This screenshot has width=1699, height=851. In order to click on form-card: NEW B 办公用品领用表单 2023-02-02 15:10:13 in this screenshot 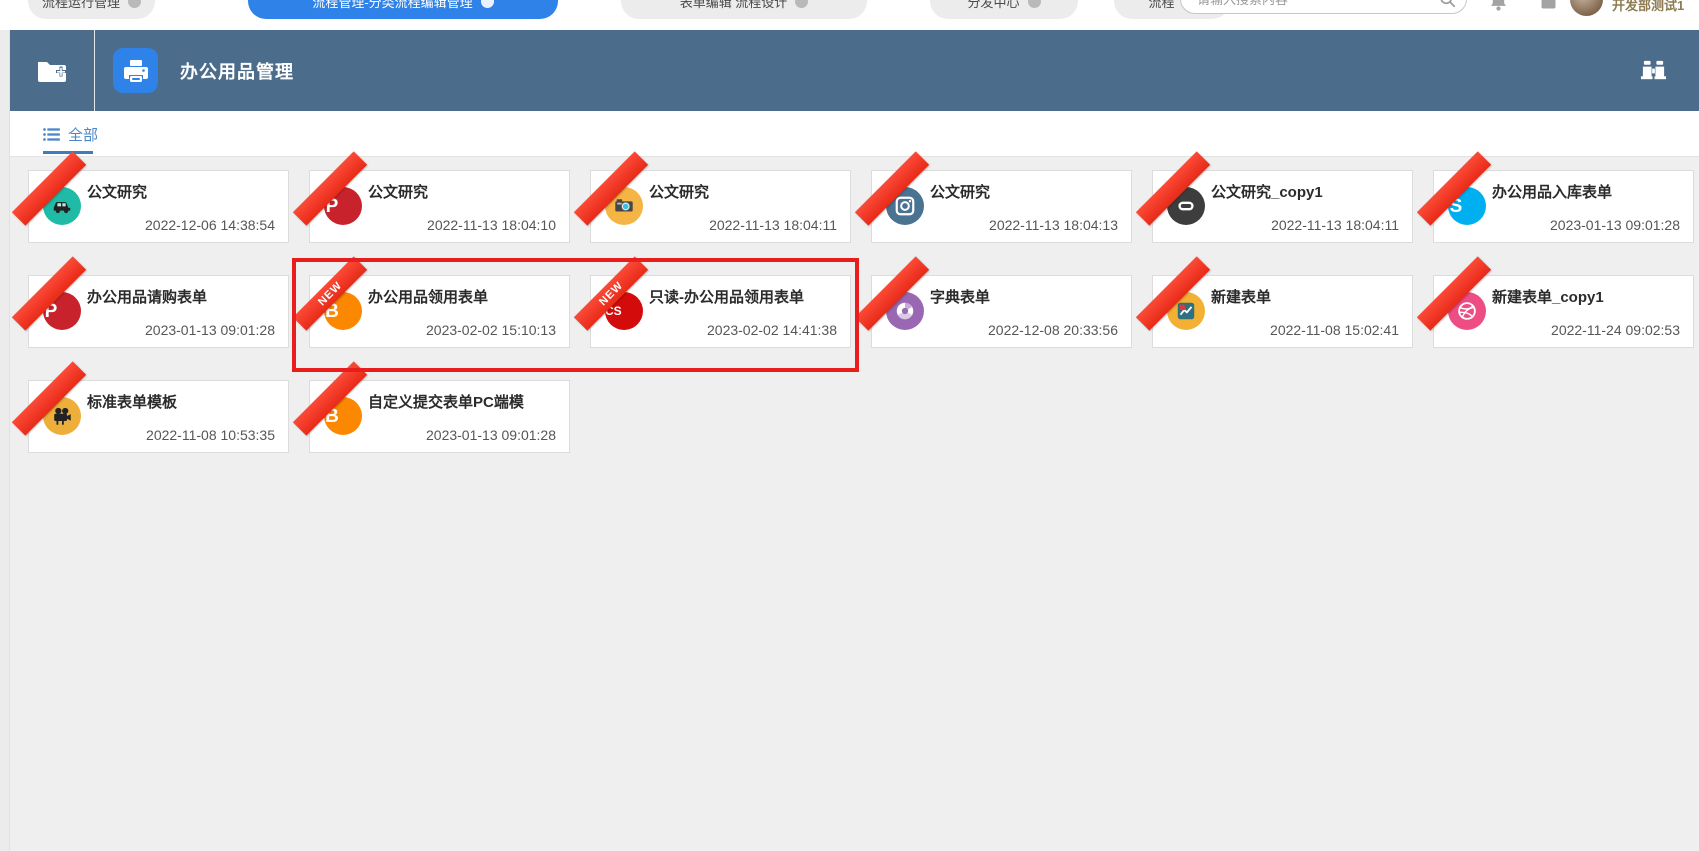, I will do `click(431, 302)`.